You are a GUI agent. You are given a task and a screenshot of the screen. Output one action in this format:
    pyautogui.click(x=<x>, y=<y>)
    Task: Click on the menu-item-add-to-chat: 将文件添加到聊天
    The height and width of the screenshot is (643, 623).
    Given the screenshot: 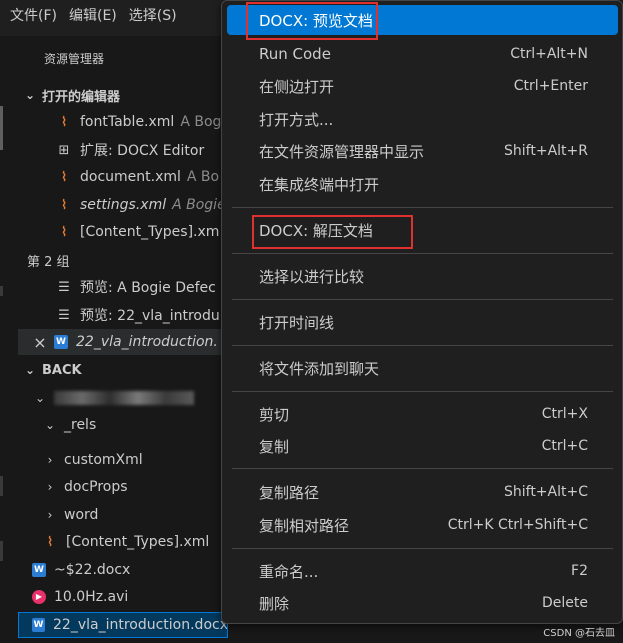 What is the action you would take?
    pyautogui.click(x=422, y=368)
    